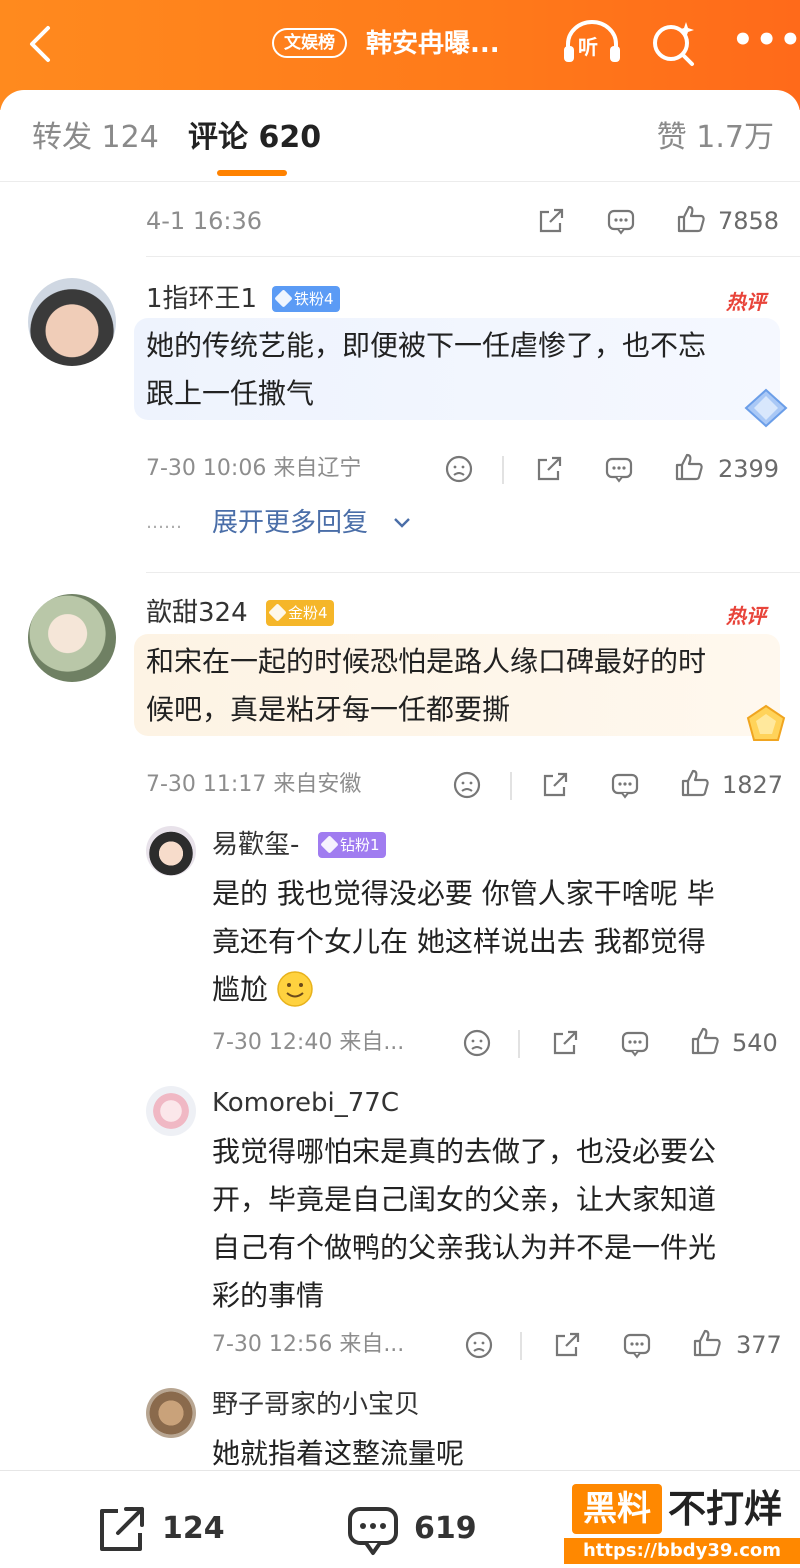 Image resolution: width=800 pixels, height=1568 pixels. What do you see at coordinates (254, 468) in the screenshot?
I see `comment-meta: 7-30 10:06 来自辽宁` at bounding box center [254, 468].